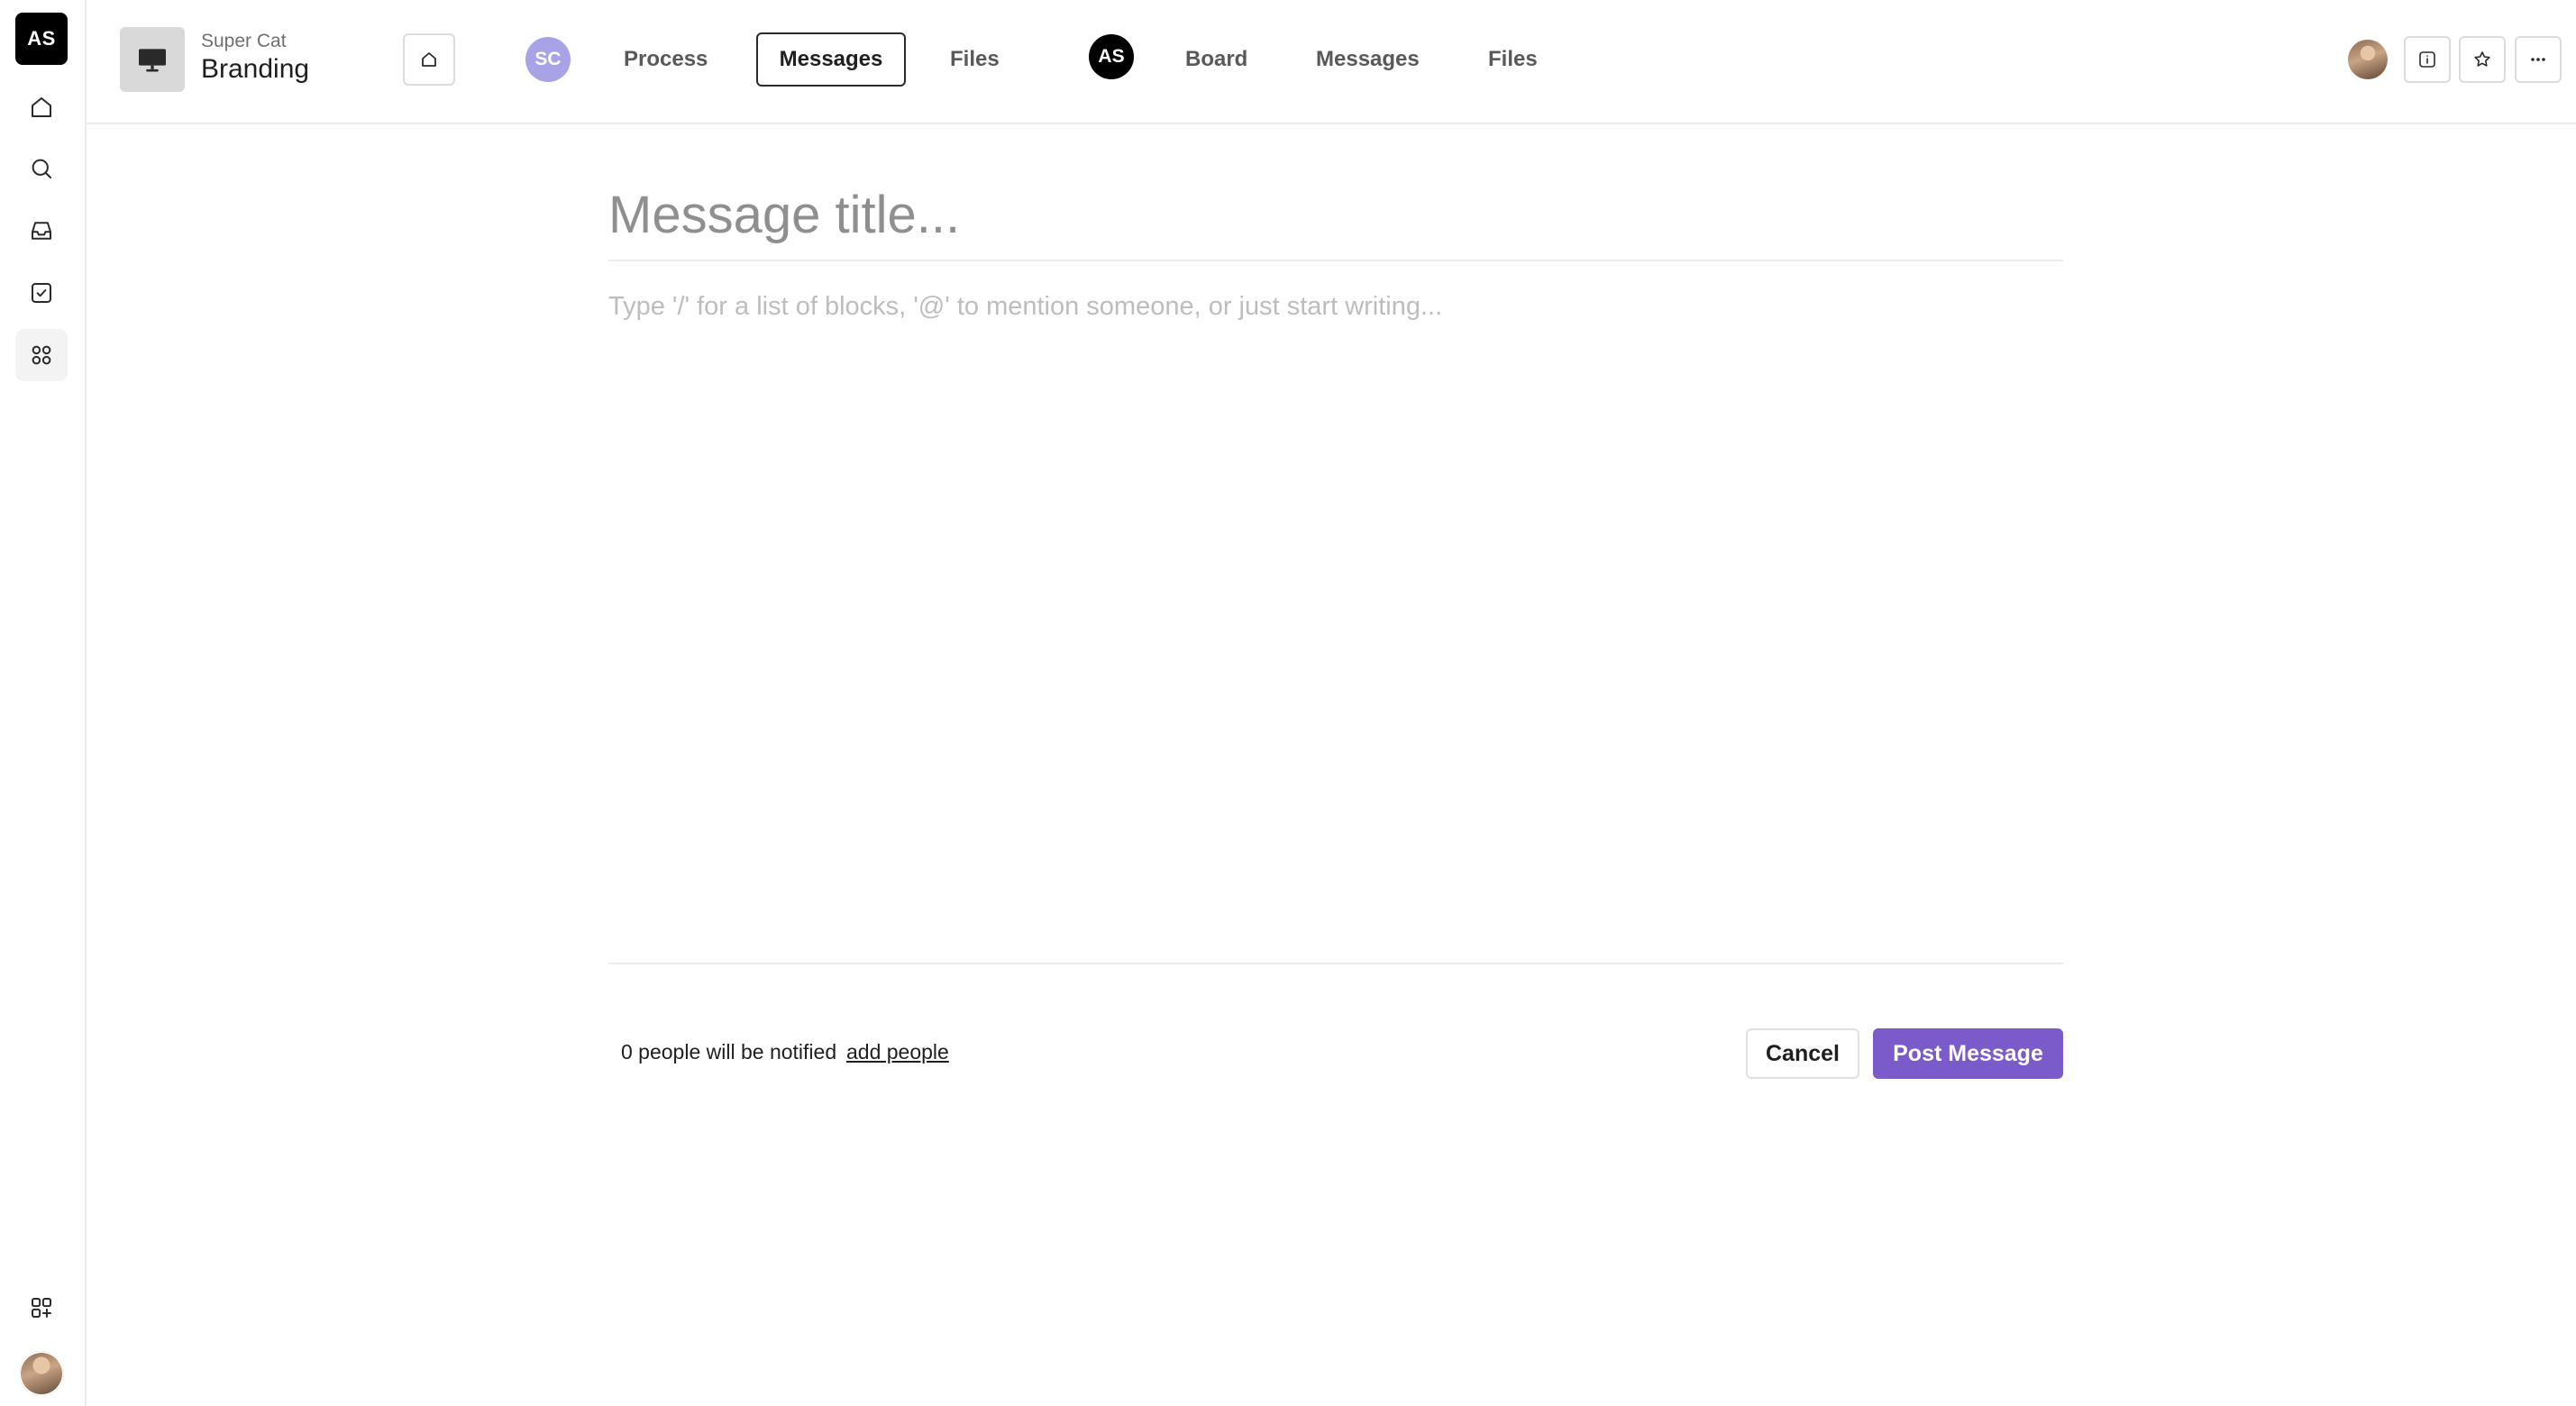 The image size is (2576, 1406). Describe the element at coordinates (1111, 56) in the screenshot. I see `space-avatar-as: AS` at that location.